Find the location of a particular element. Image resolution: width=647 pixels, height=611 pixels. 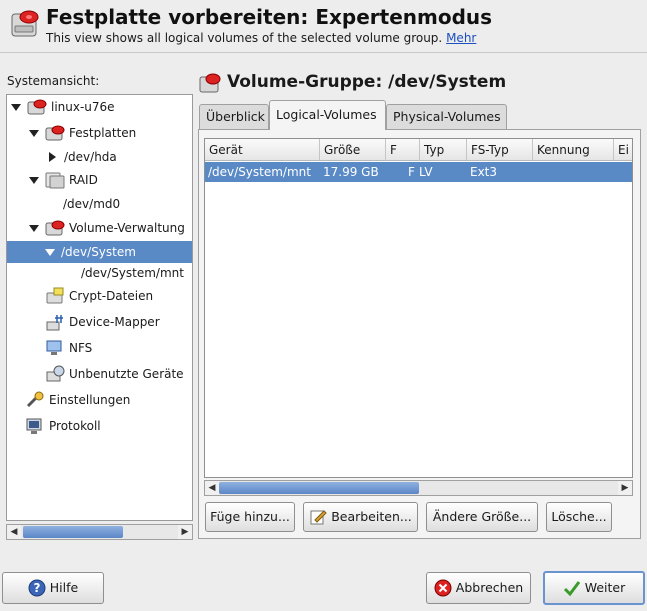

device-mapper-icon is located at coordinates (54, 323).